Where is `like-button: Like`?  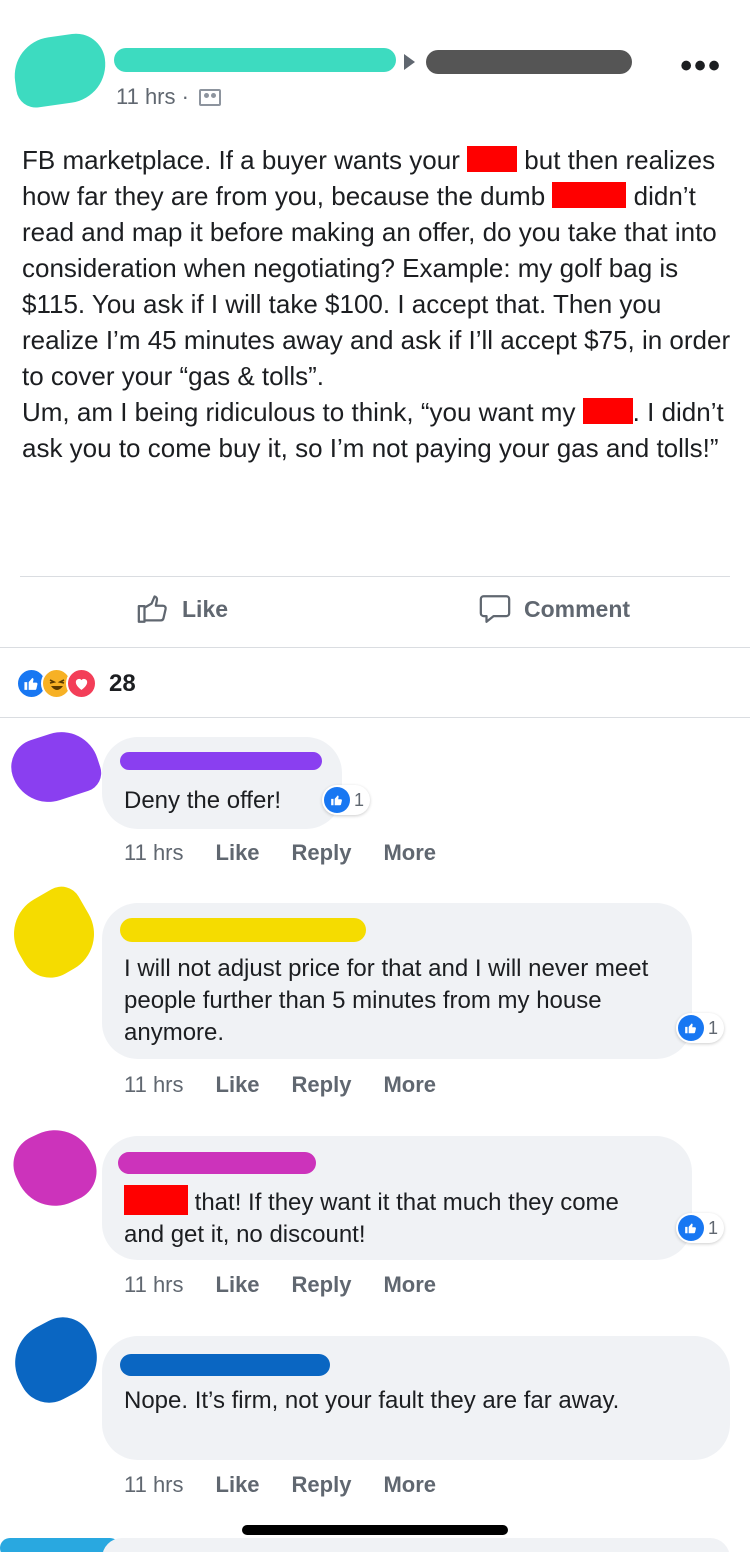
like-button: Like is located at coordinates (182, 609).